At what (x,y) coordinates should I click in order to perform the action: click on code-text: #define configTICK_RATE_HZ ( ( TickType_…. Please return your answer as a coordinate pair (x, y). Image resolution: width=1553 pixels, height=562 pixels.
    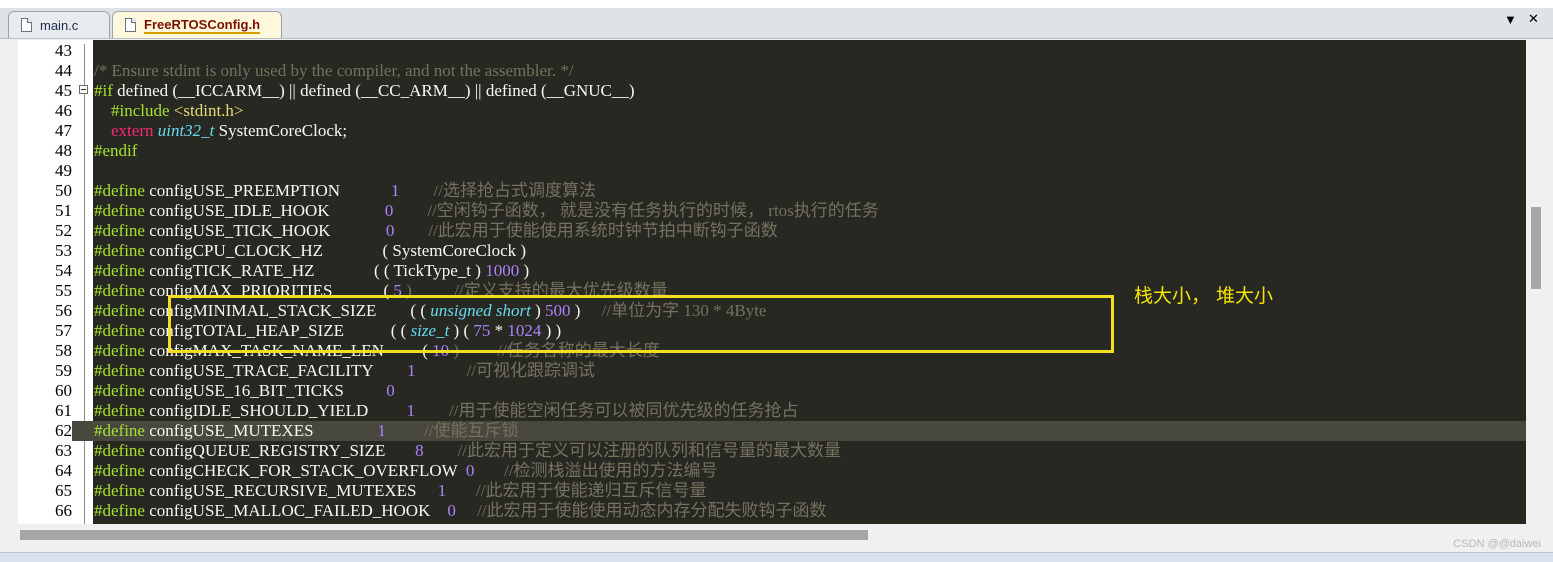
    Looking at the image, I should click on (311, 271).